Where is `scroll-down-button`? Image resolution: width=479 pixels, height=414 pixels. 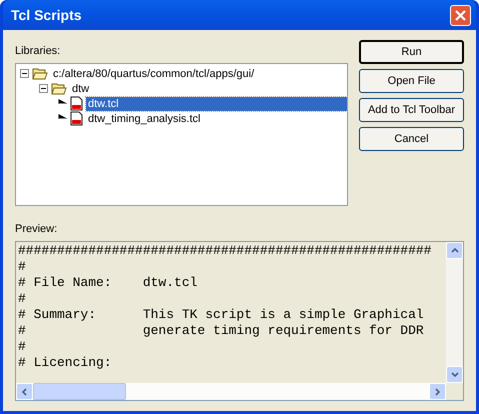
scroll-down-button is located at coordinates (454, 374).